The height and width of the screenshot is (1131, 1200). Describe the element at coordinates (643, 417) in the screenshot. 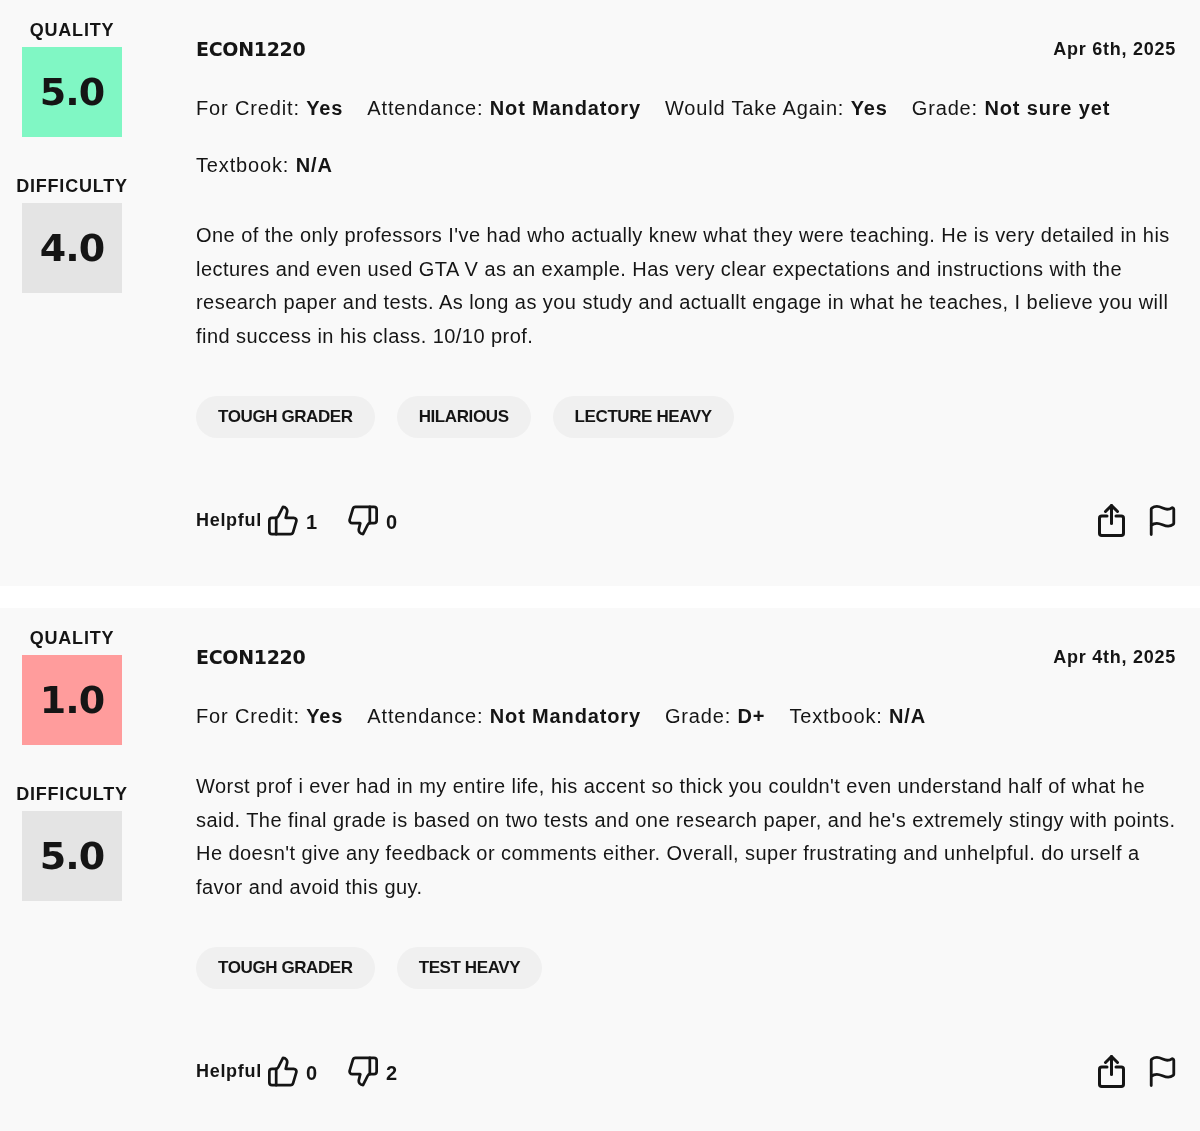

I see `review-tag: LECTURE HEAVY` at that location.